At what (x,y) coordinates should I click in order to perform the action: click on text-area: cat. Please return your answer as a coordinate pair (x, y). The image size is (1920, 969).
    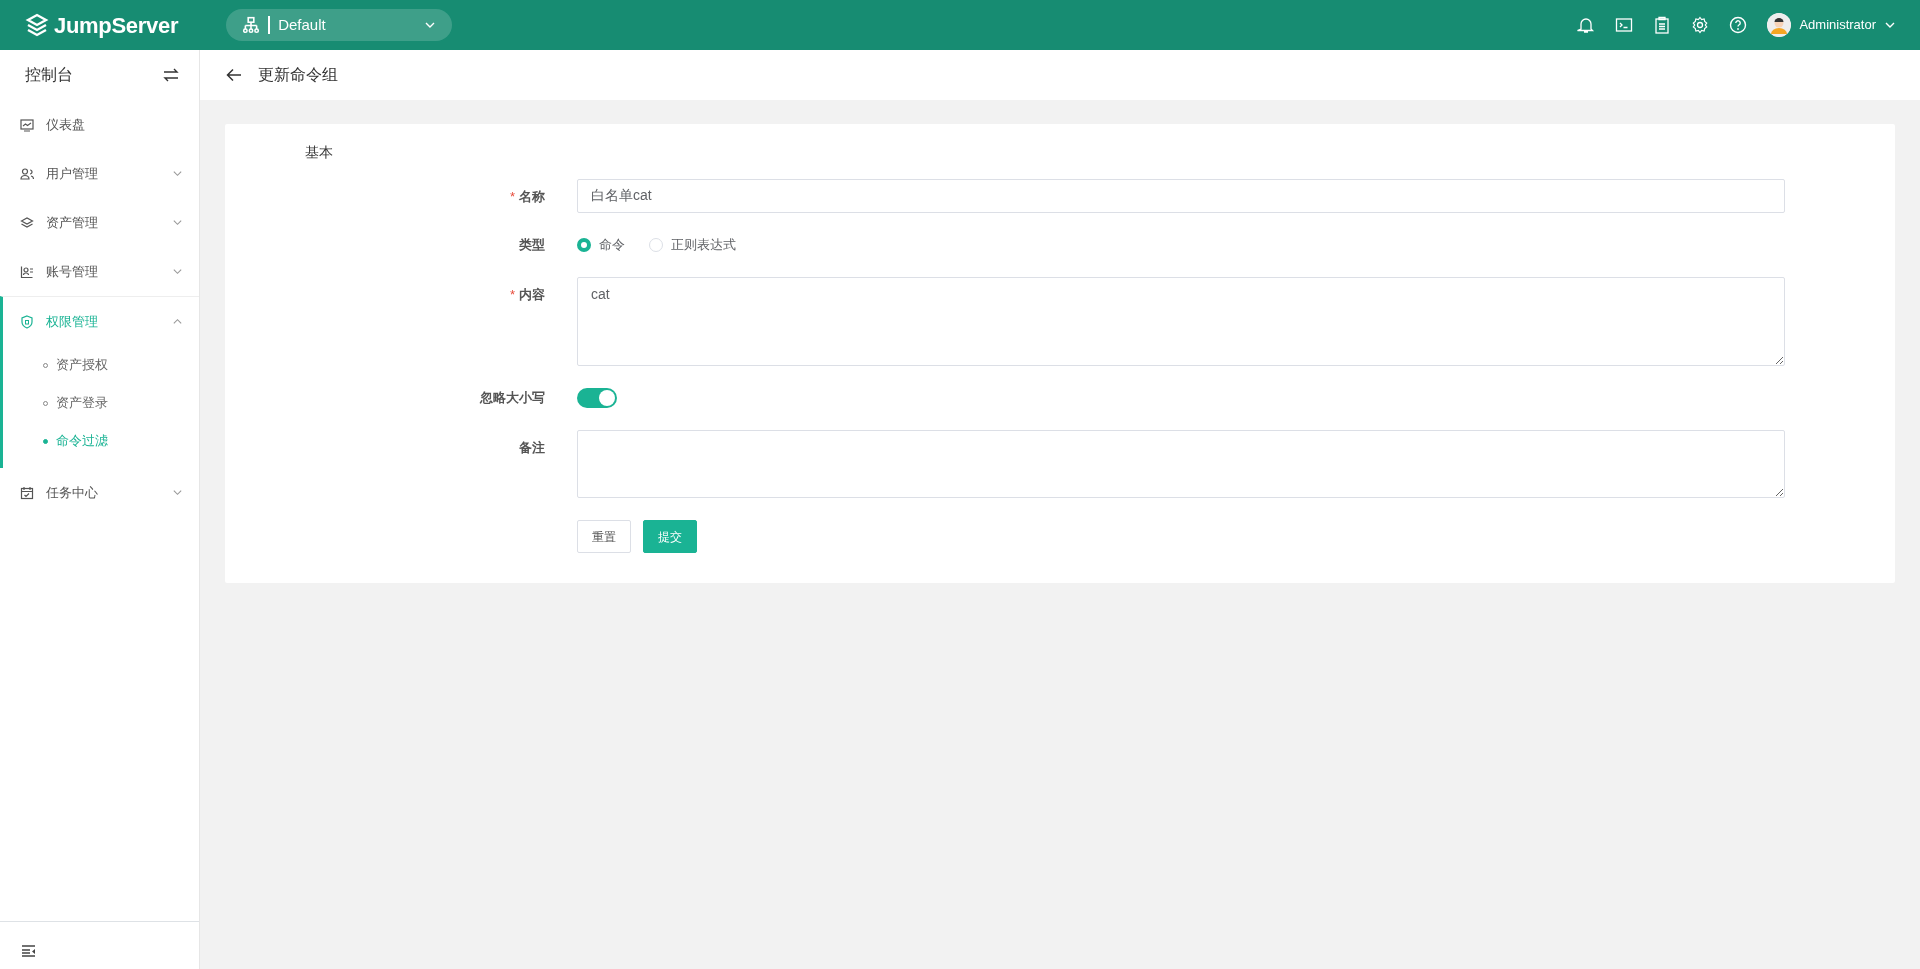
    Looking at the image, I should click on (1181, 321).